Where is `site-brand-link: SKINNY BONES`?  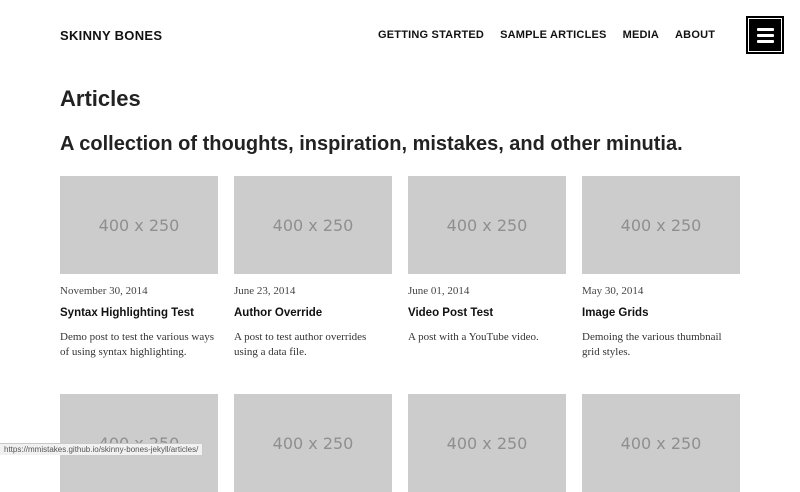 site-brand-link: SKINNY BONES is located at coordinates (111, 35).